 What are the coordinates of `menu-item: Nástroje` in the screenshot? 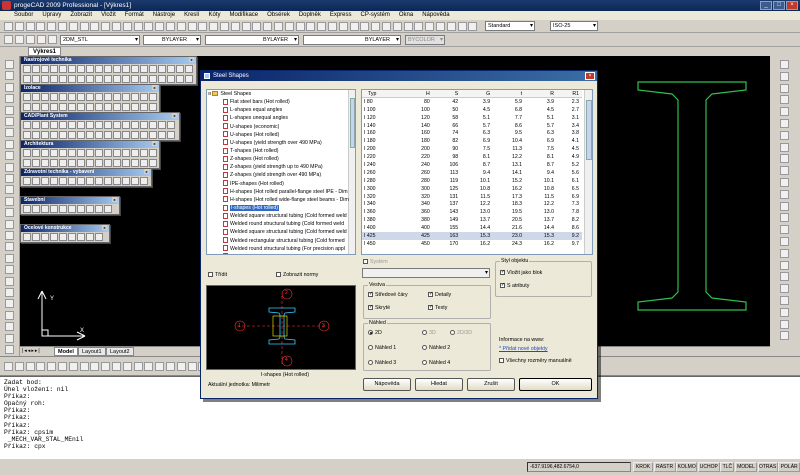 It's located at (164, 15).